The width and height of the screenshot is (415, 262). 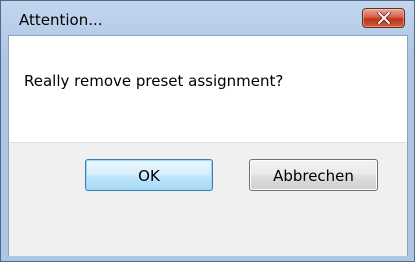 What do you see at coordinates (149, 175) in the screenshot?
I see `ok-button: OK` at bounding box center [149, 175].